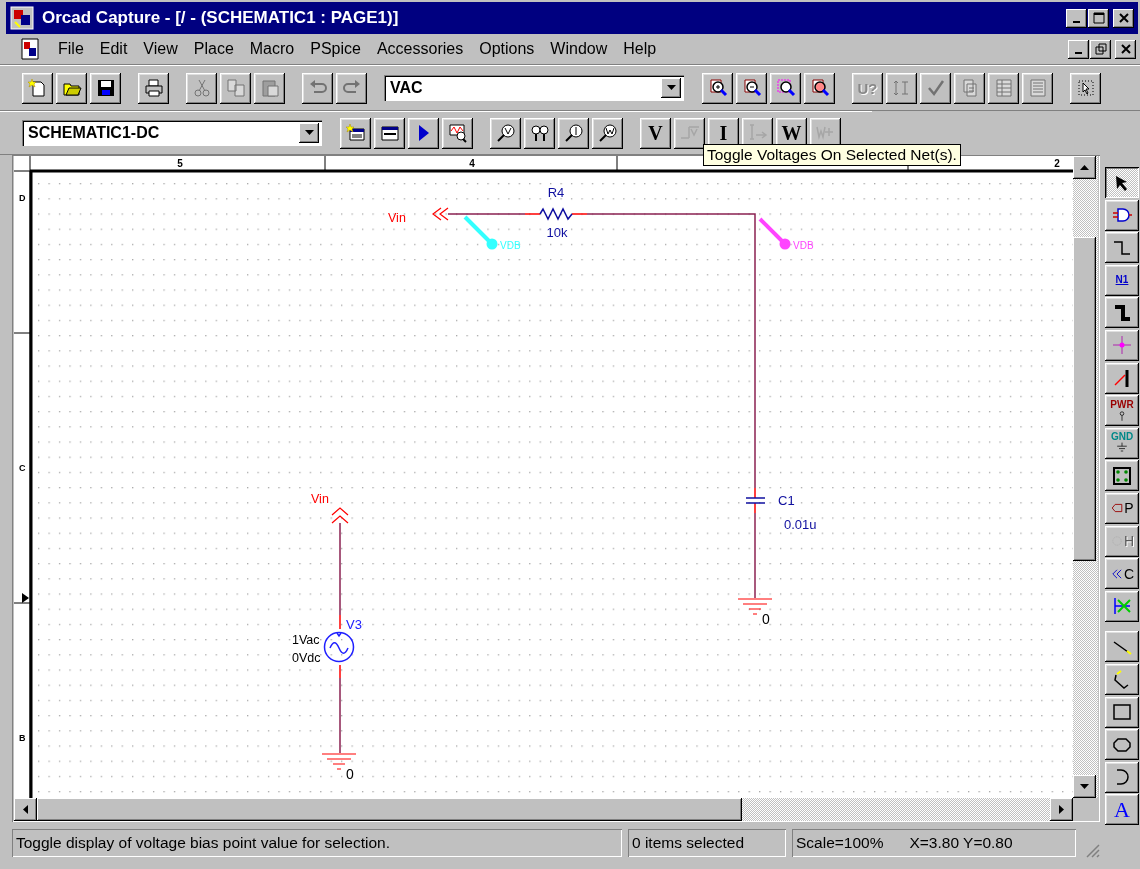 Image resolution: width=1140 pixels, height=869 pixels. I want to click on menu-item: Edit, so click(113, 49).